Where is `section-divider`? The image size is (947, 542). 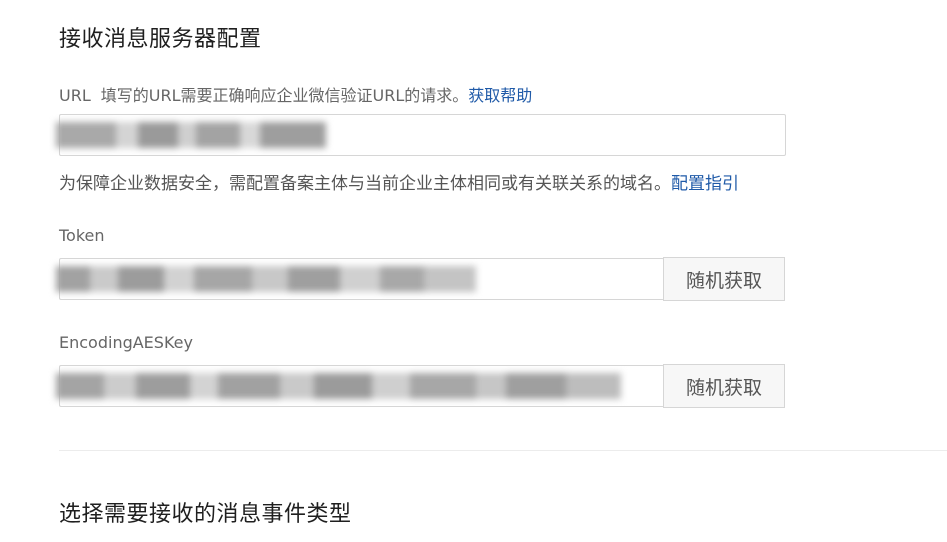 section-divider is located at coordinates (503, 450).